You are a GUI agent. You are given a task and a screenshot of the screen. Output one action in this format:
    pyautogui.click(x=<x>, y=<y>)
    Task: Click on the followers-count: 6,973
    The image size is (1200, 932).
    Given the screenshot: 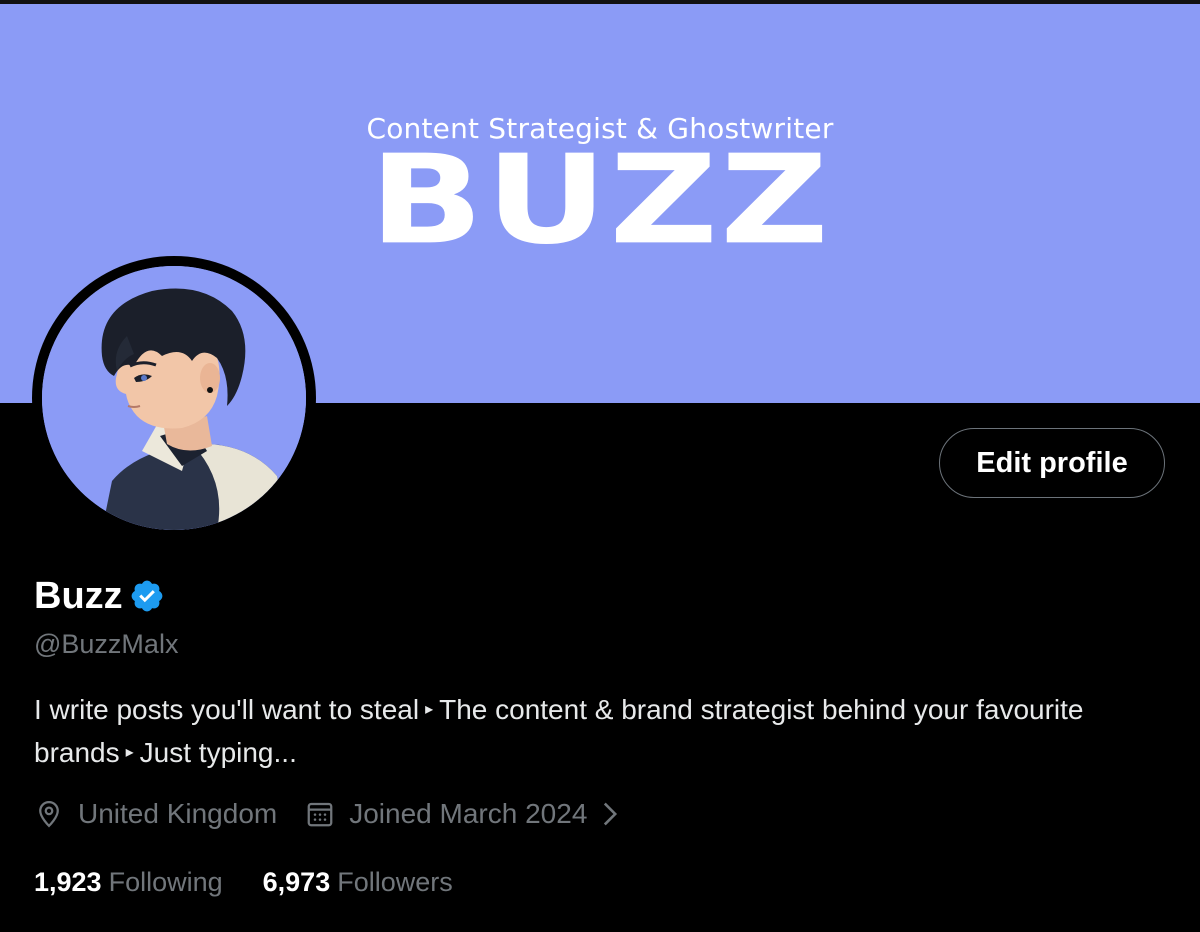 What is the action you would take?
    pyautogui.click(x=296, y=882)
    